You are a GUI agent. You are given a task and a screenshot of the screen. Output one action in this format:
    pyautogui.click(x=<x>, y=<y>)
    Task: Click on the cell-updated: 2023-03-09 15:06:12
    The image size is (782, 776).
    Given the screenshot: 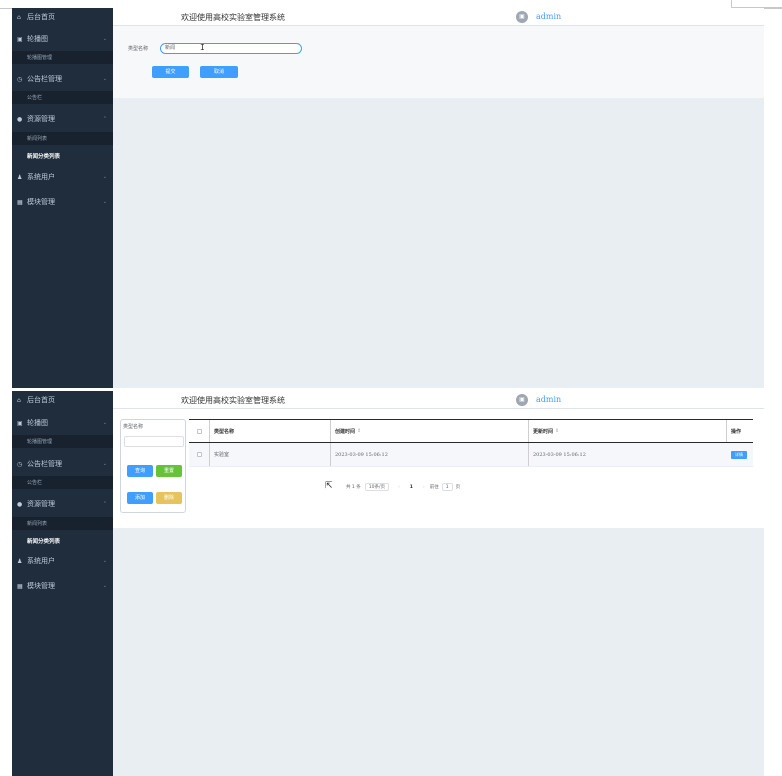 What is the action you would take?
    pyautogui.click(x=627, y=454)
    